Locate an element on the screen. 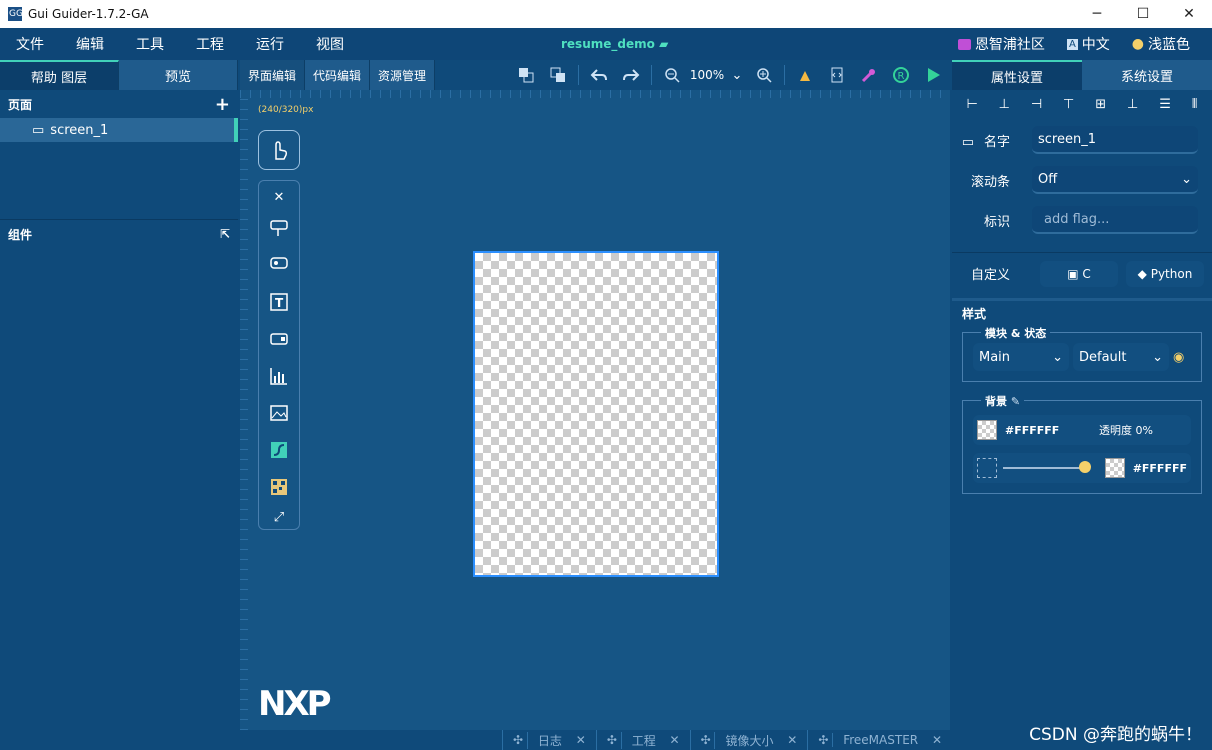 Image resolution: width=1212 pixels, height=750 pixels. community-link: 恩智浦社区 is located at coordinates (1001, 44).